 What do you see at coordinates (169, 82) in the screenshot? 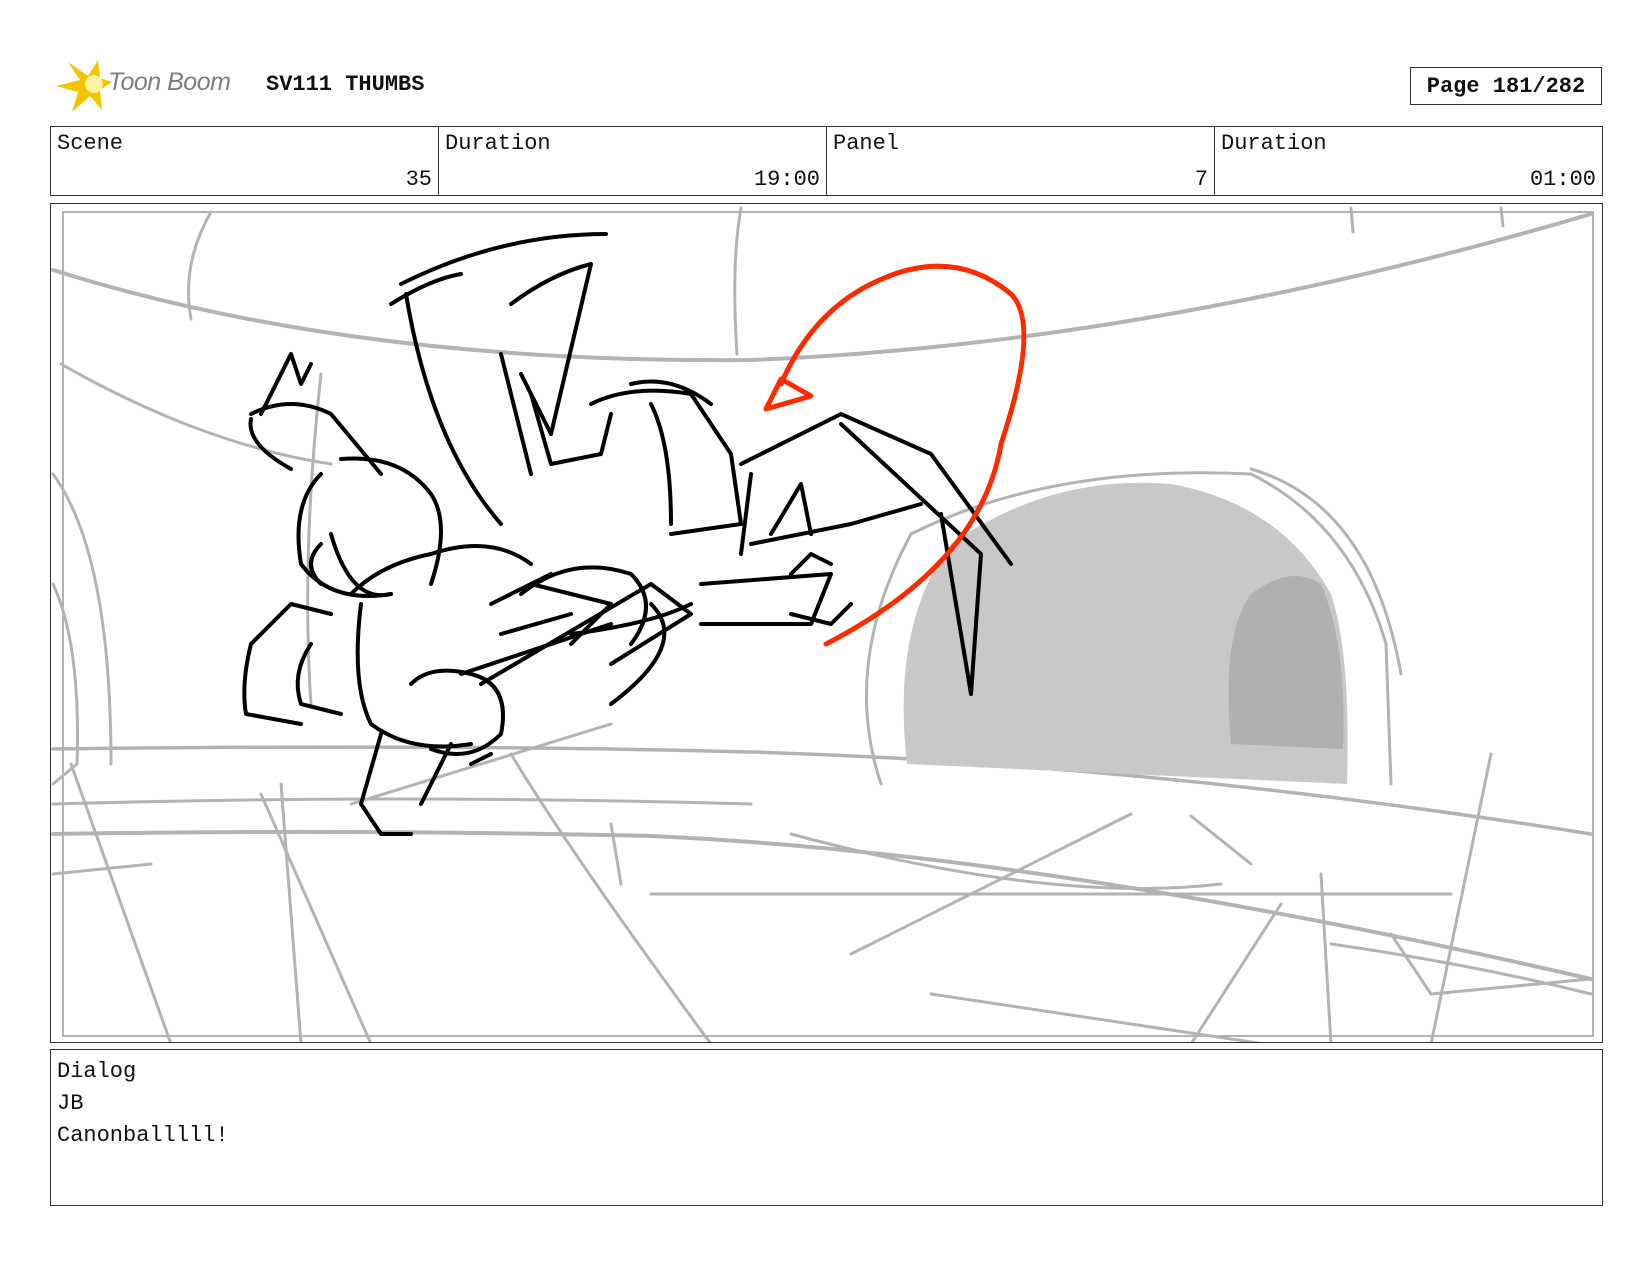
I see `brand-name: Toon Boom` at bounding box center [169, 82].